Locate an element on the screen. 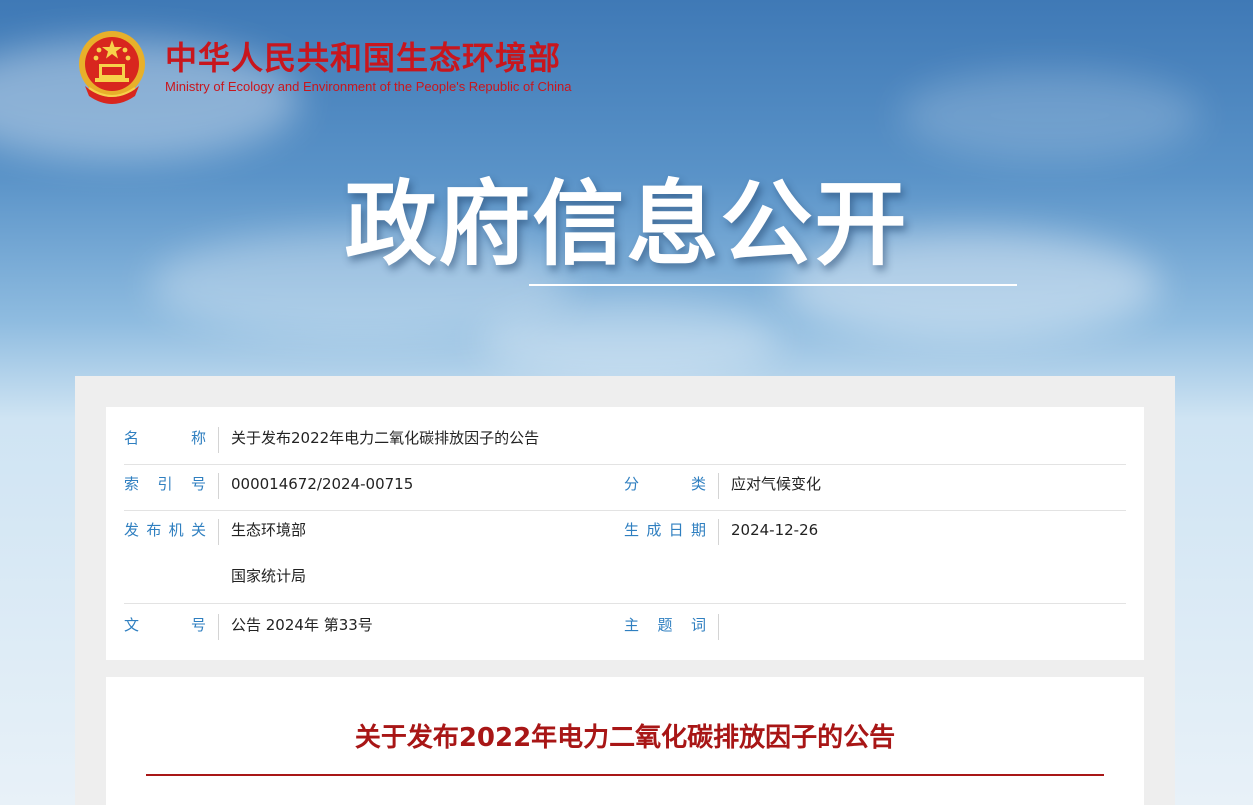 This screenshot has width=1253, height=805. index-value: 000014672/2024-00715 is located at coordinates (322, 484).